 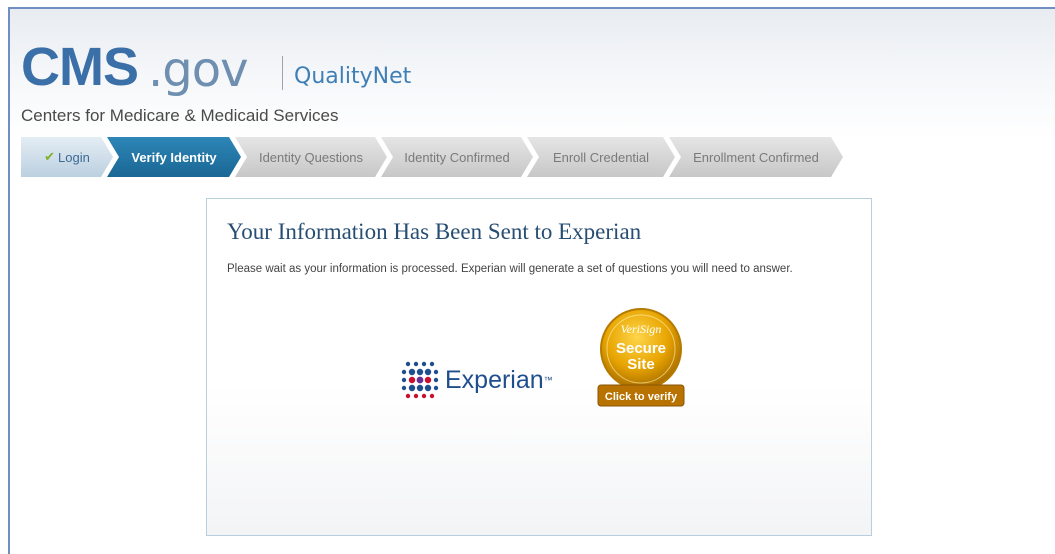 I want to click on logo-qualitynet-text: QualityNet, so click(x=353, y=76).